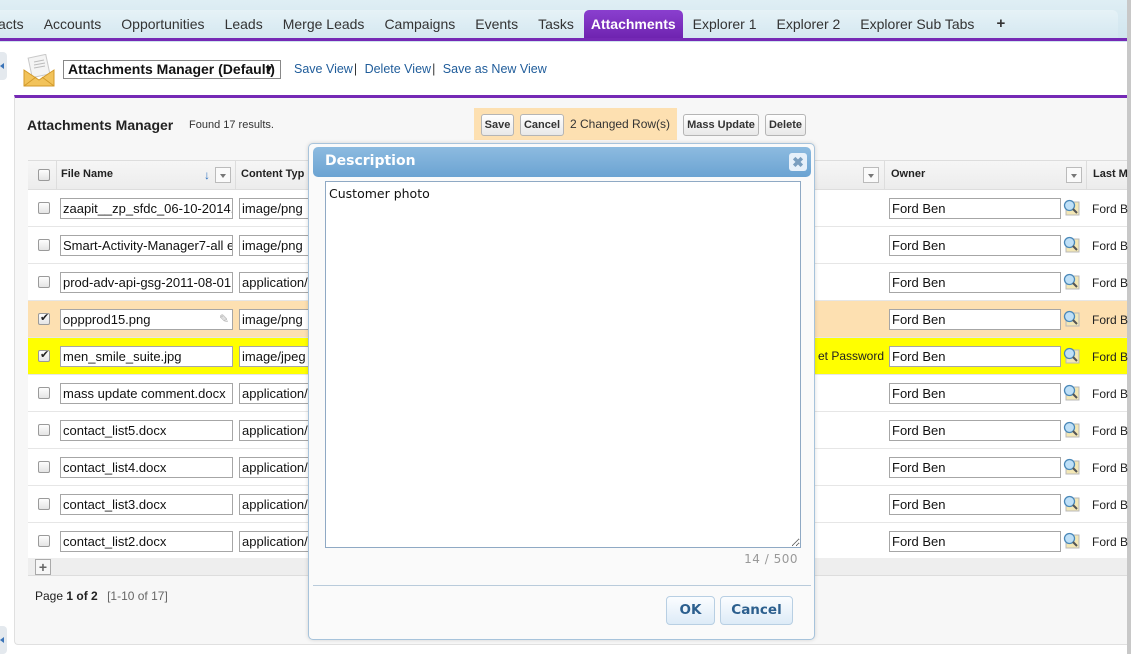 This screenshot has width=1131, height=654. Describe the element at coordinates (798, 162) in the screenshot. I see `close-icon: ✖` at that location.